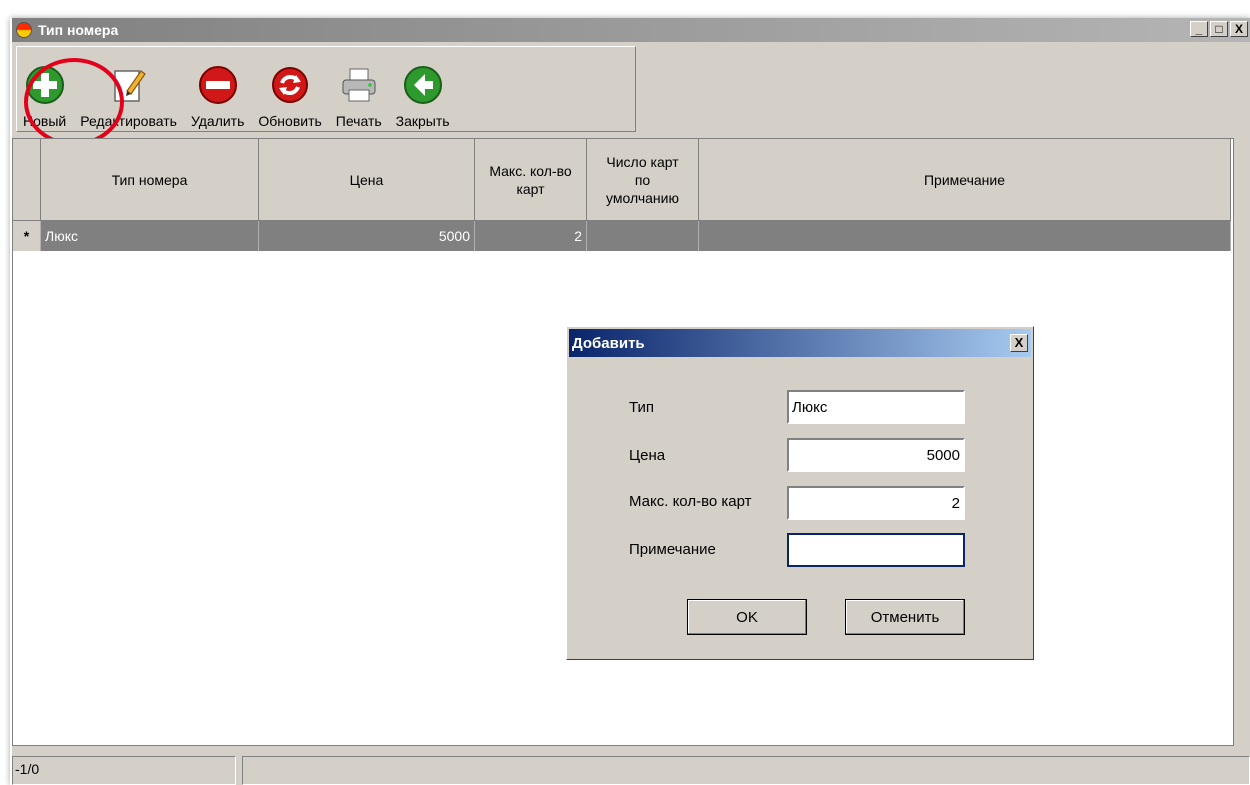  What do you see at coordinates (45, 121) in the screenshot?
I see `new-label: Новый` at bounding box center [45, 121].